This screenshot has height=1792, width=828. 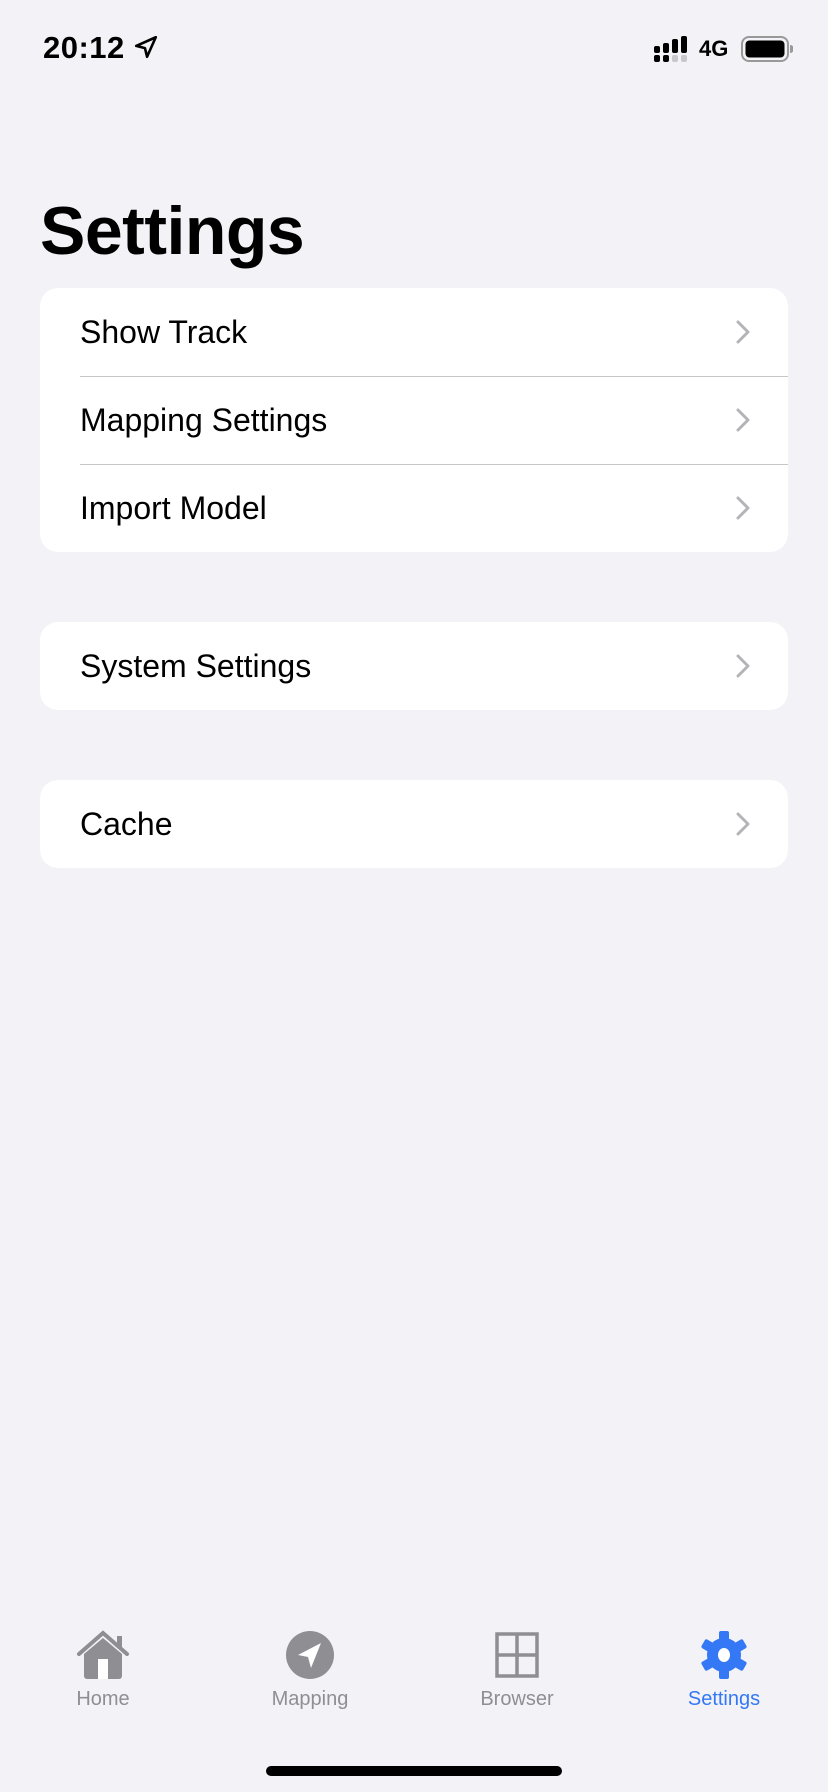 What do you see at coordinates (714, 48) in the screenshot?
I see `network-type: 4G` at bounding box center [714, 48].